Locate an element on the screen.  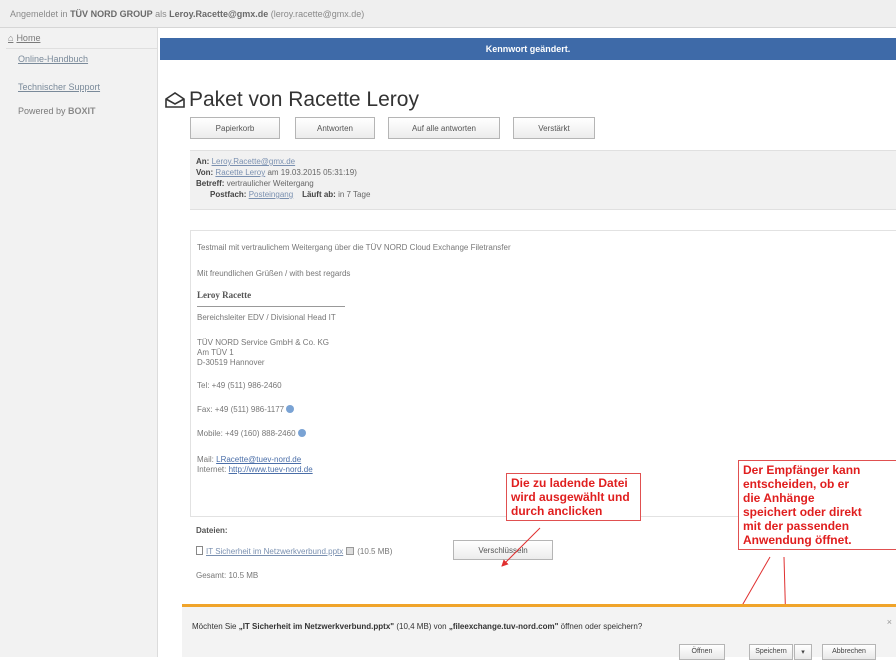
to-row: An: Leroy.Racette@gmx.de is located at coordinates (546, 162).